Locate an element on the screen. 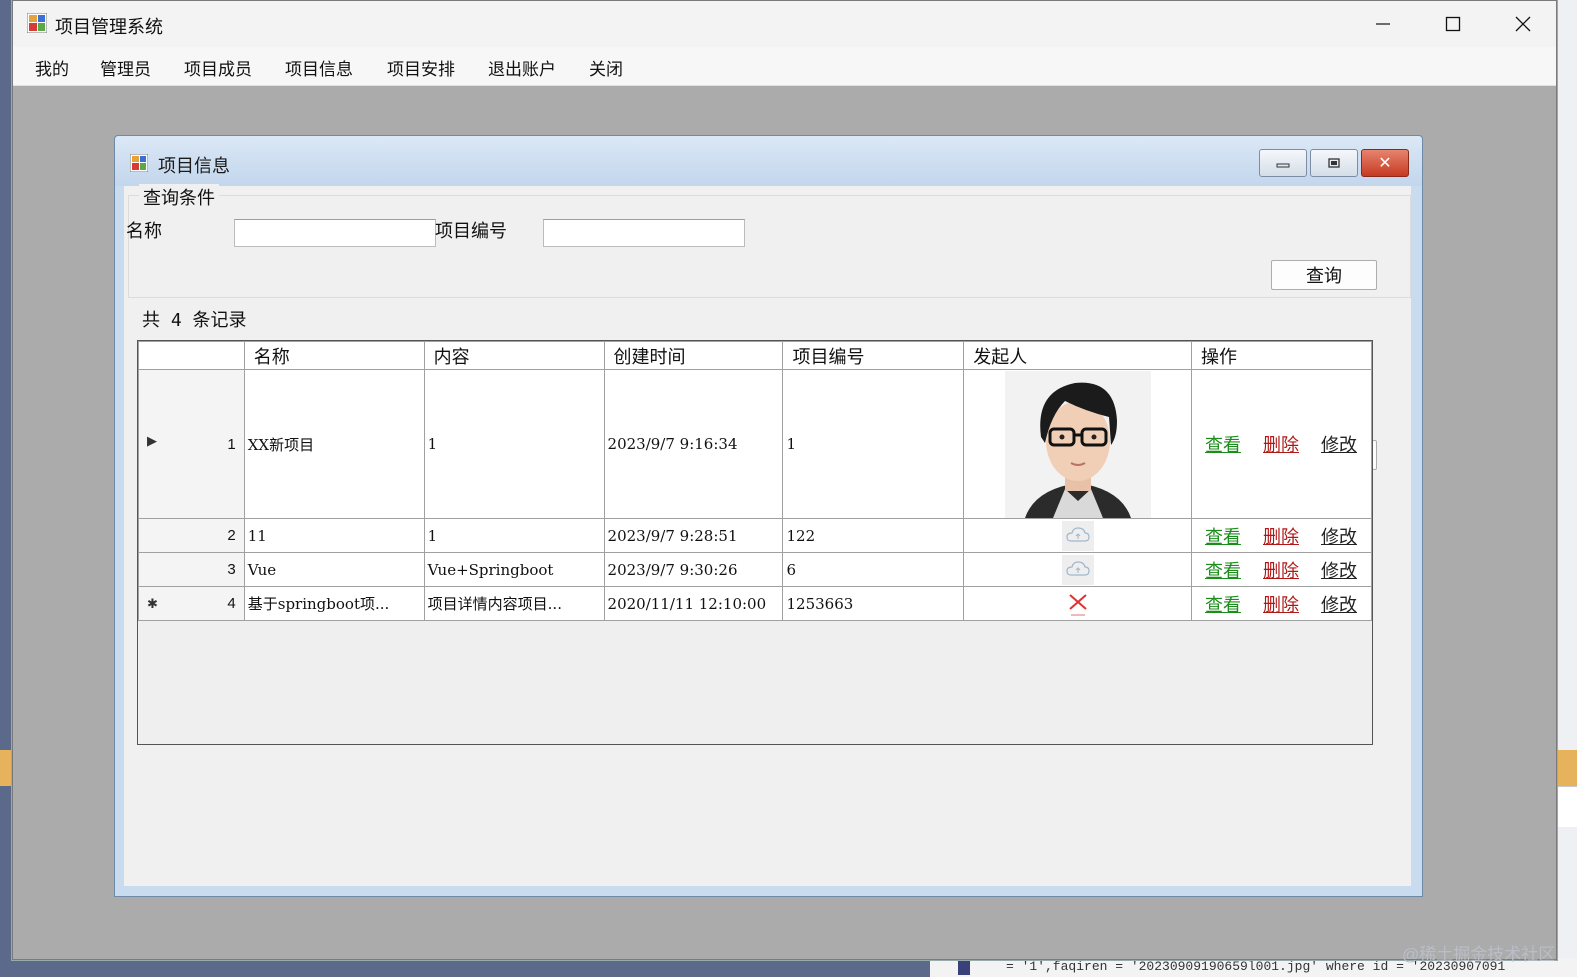 The image size is (1577, 977). menu-logout: 退出账户 is located at coordinates (522, 67).